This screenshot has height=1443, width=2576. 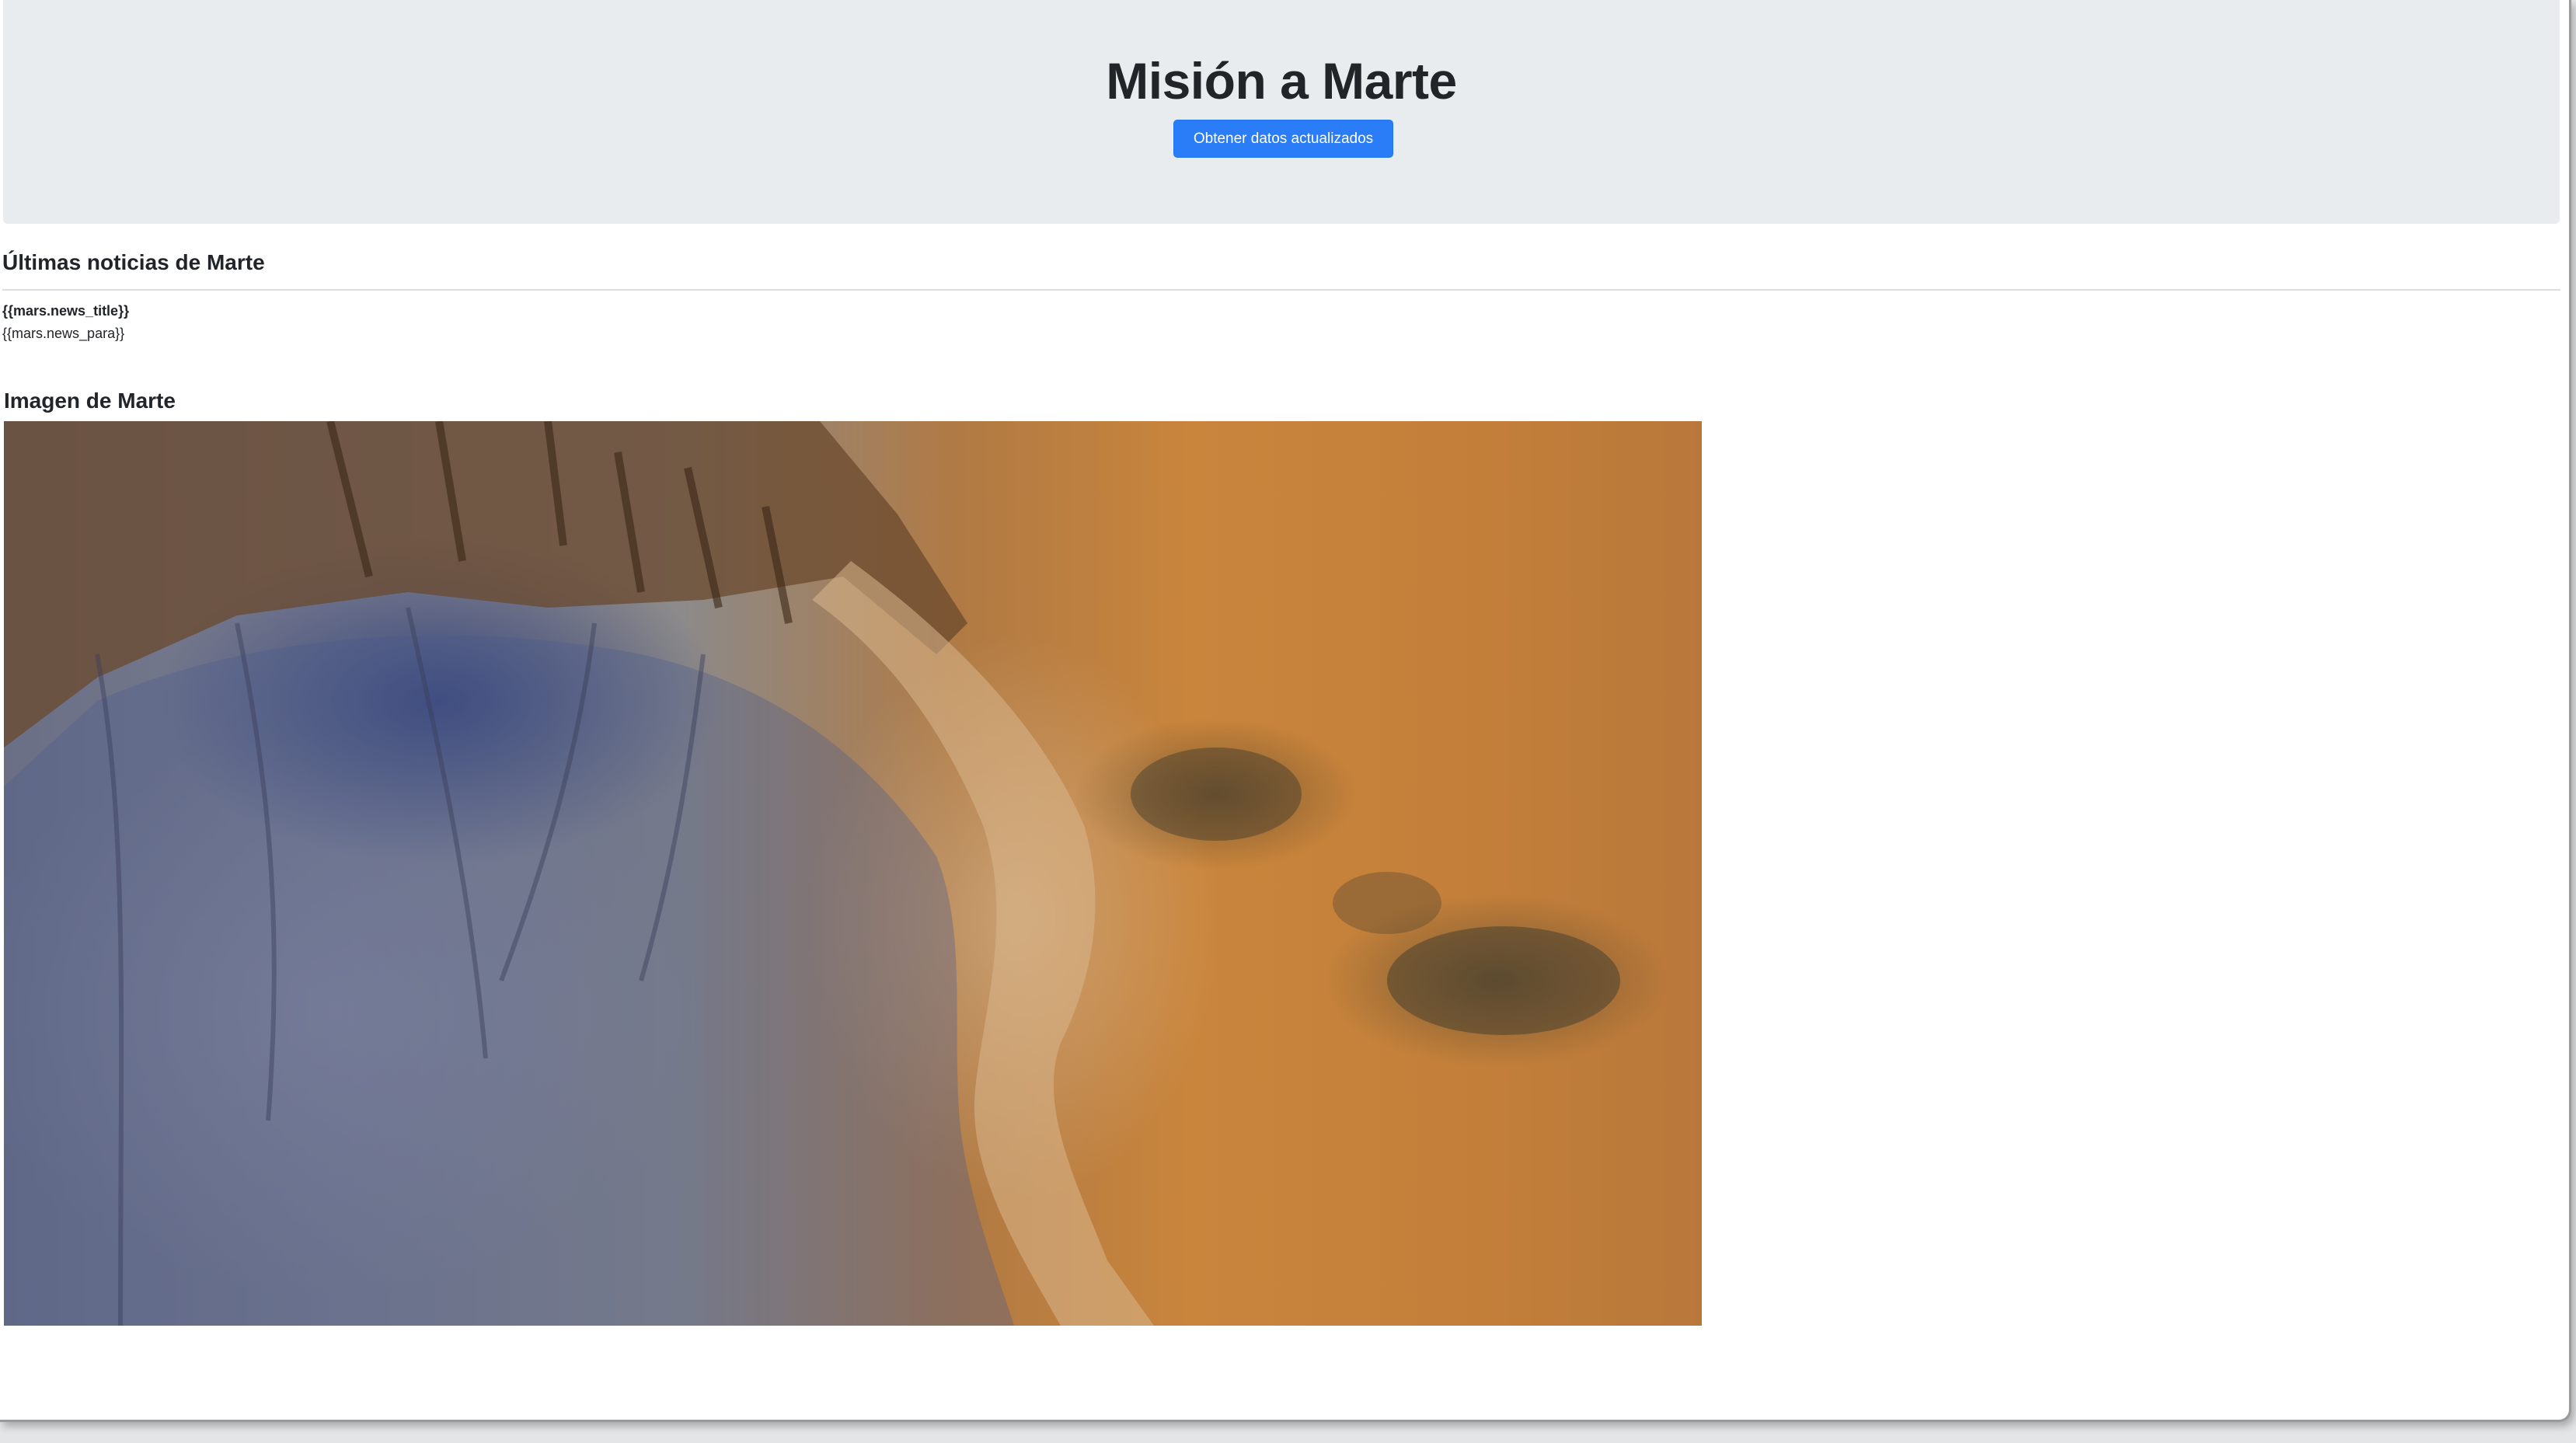 I want to click on image-heading: Imagen de Marte, so click(x=90, y=401).